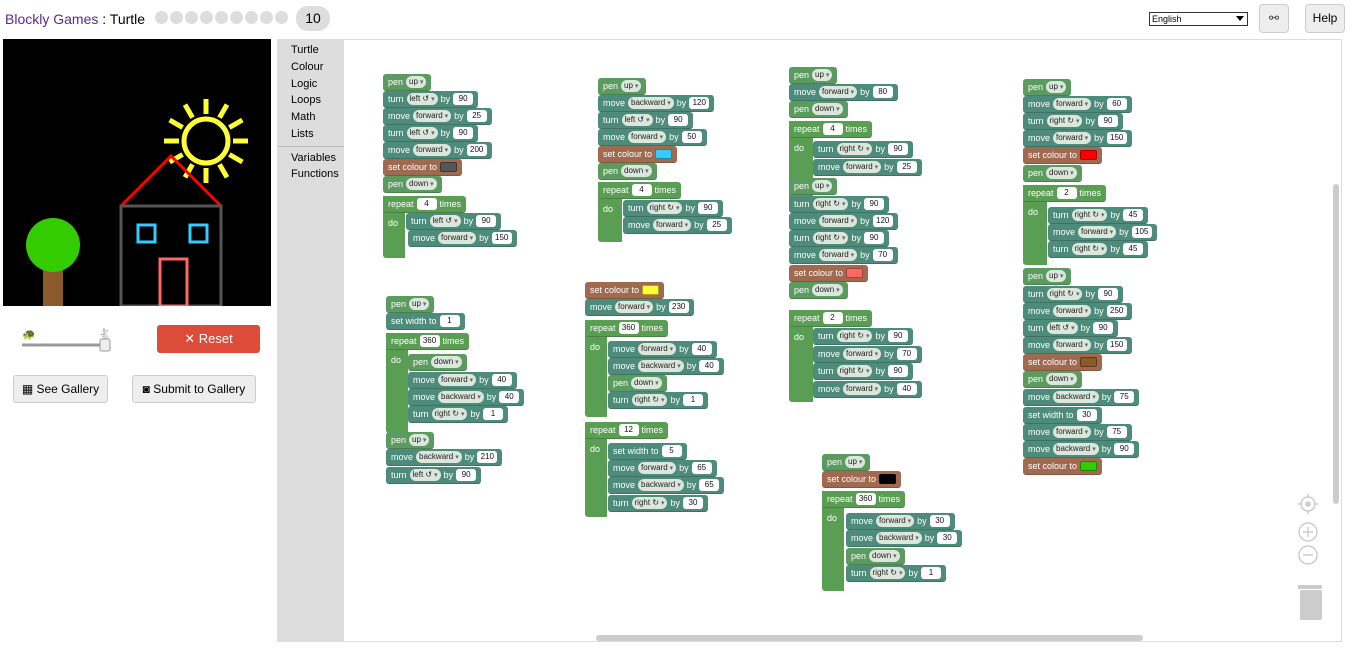 This screenshot has height=649, width=1355. Describe the element at coordinates (882, 92) in the screenshot. I see `number-input: 80` at that location.